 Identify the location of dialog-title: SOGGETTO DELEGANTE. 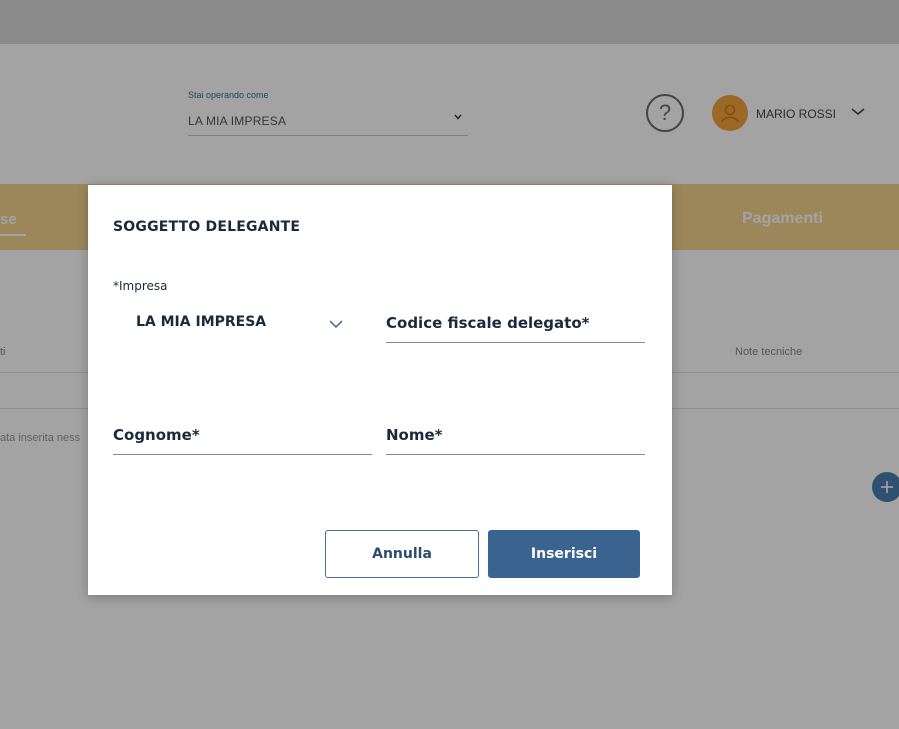
(207, 227).